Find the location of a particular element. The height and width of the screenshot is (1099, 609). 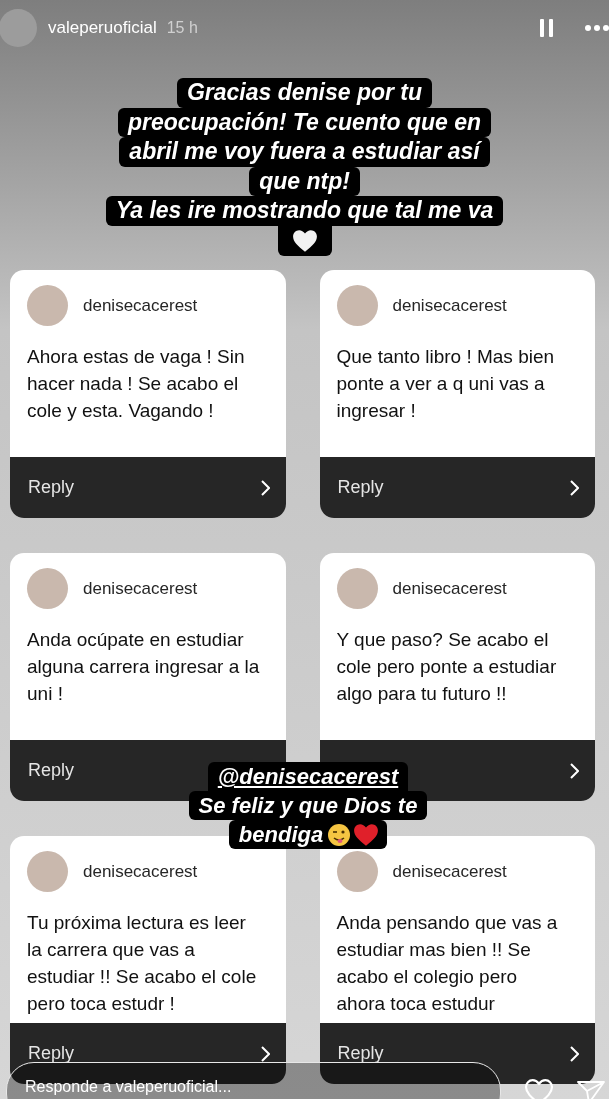

question-text: Que tanto libro ! Mas bien ponte a ver a q uni vas a ingresar ! is located at coordinates (446, 384).